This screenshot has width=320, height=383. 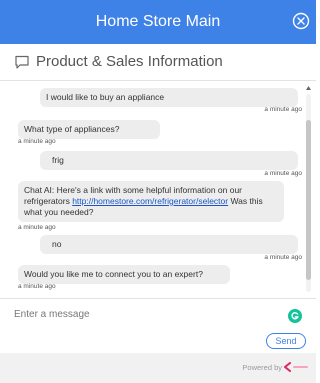 What do you see at coordinates (308, 200) in the screenshot?
I see `scroll-thumb` at bounding box center [308, 200].